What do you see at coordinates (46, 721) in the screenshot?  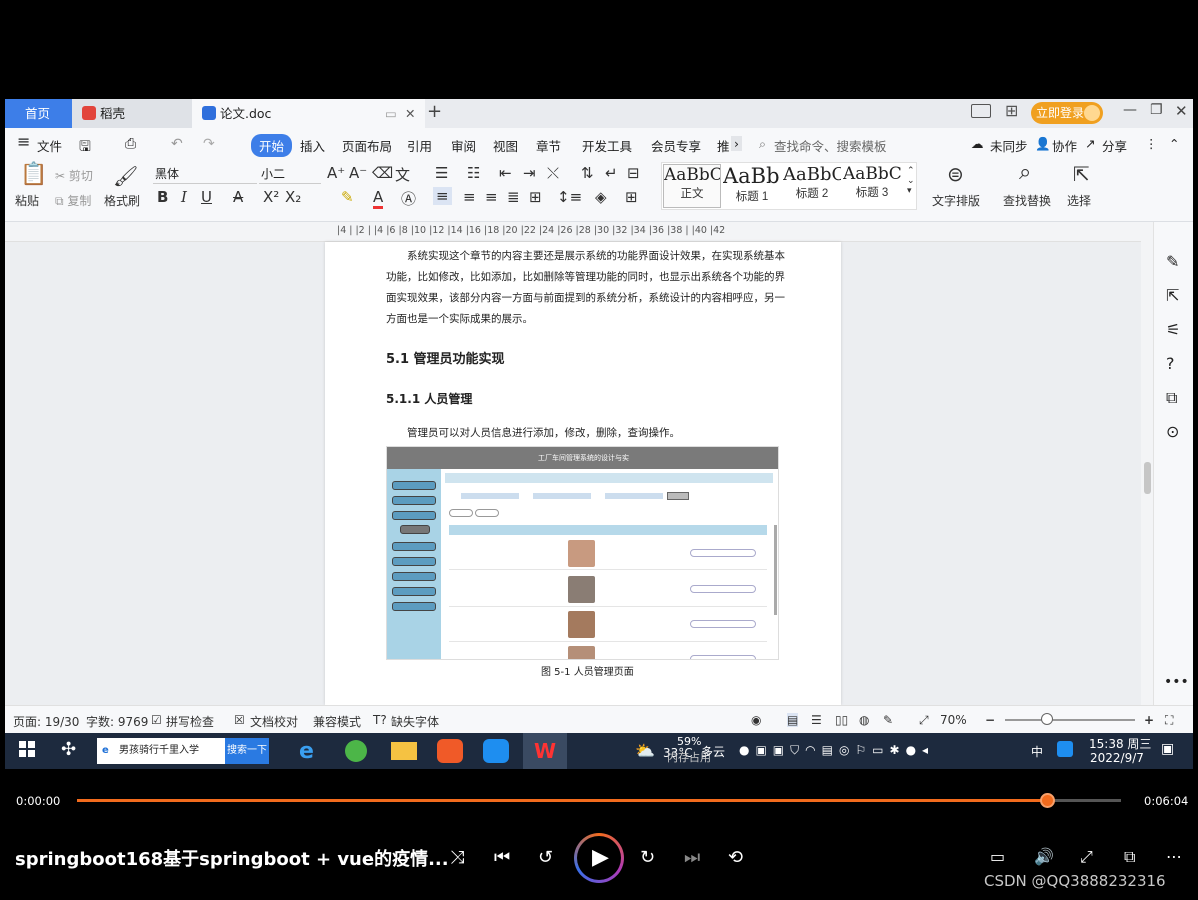 I see `page-indicator: 页面: 19/30` at bounding box center [46, 721].